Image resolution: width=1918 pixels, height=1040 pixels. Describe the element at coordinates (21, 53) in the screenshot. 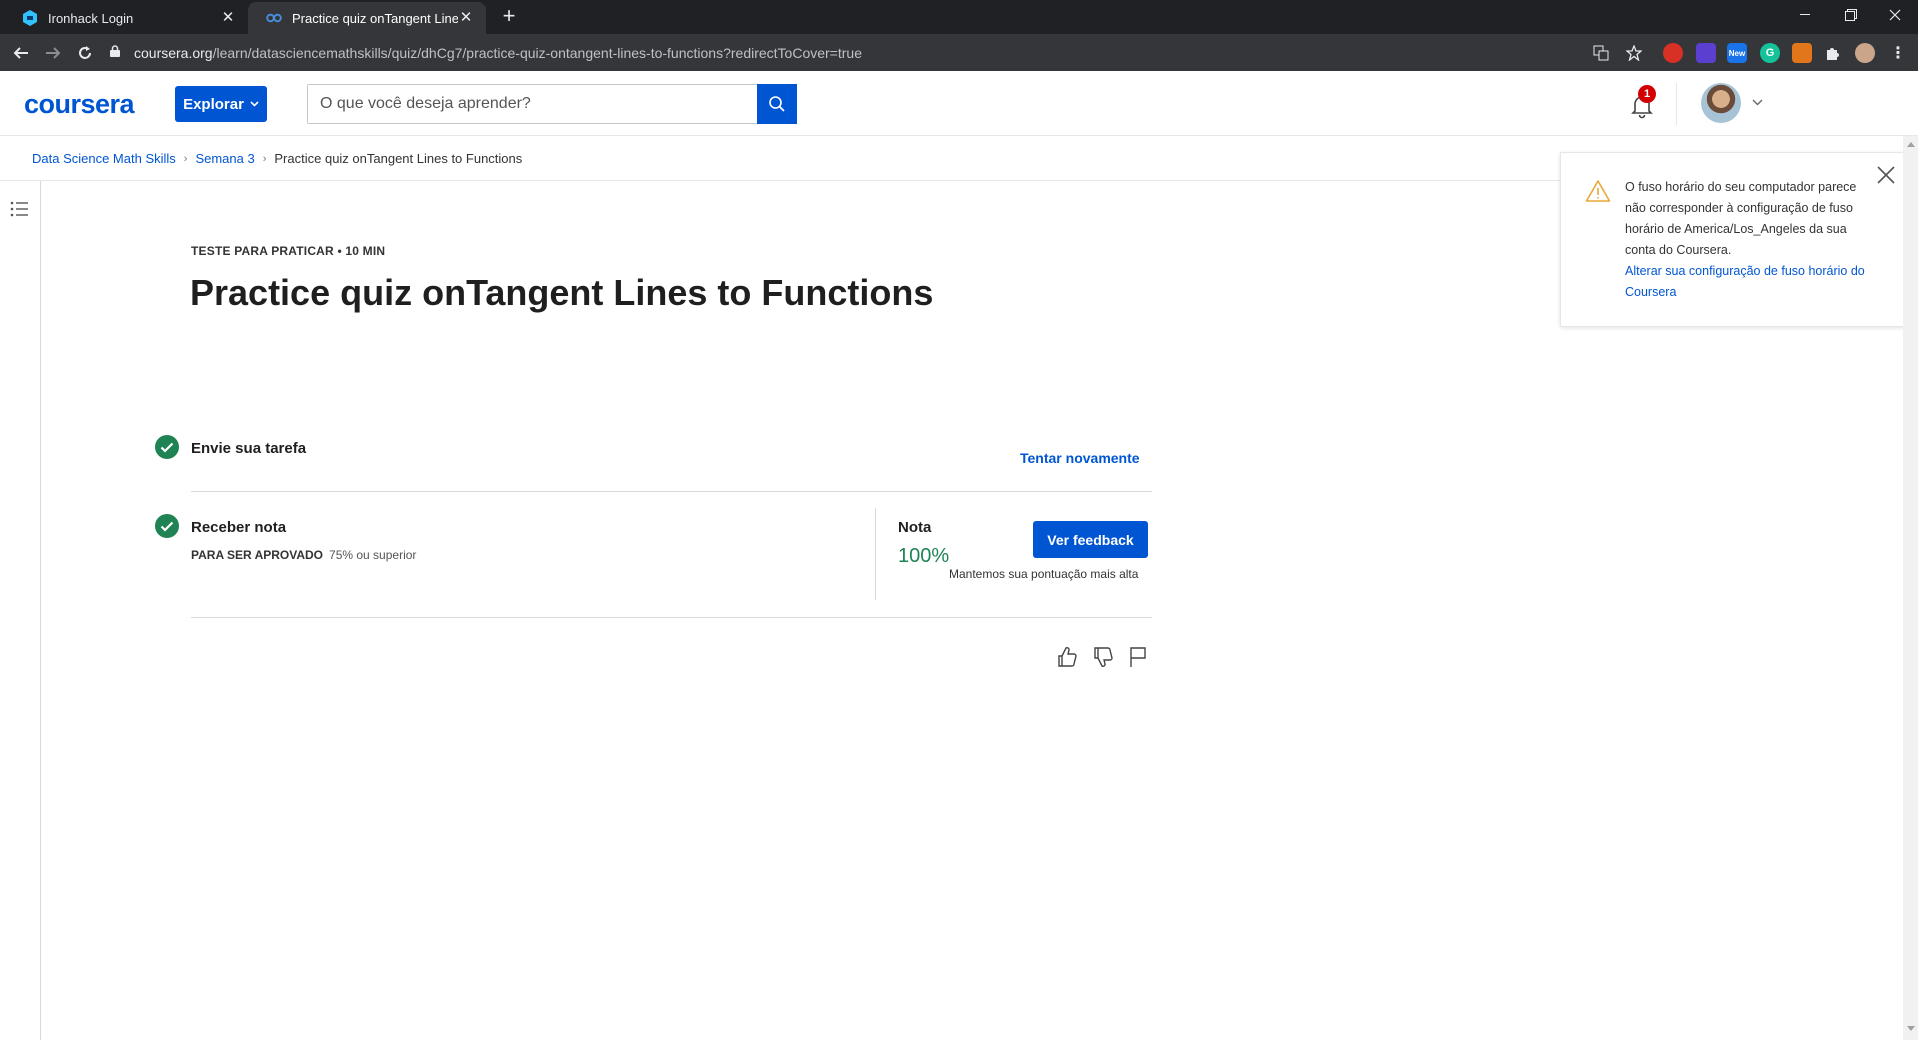

I see `back-arrow-icon` at that location.